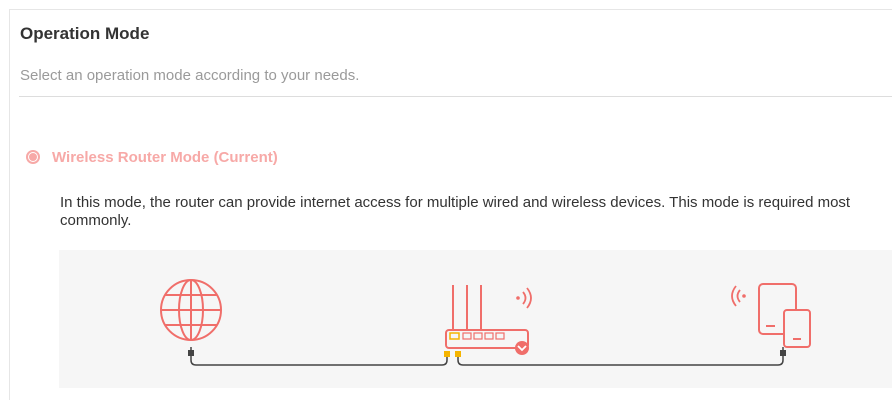 The image size is (892, 400). What do you see at coordinates (455, 96) in the screenshot?
I see `section-divider` at bounding box center [455, 96].